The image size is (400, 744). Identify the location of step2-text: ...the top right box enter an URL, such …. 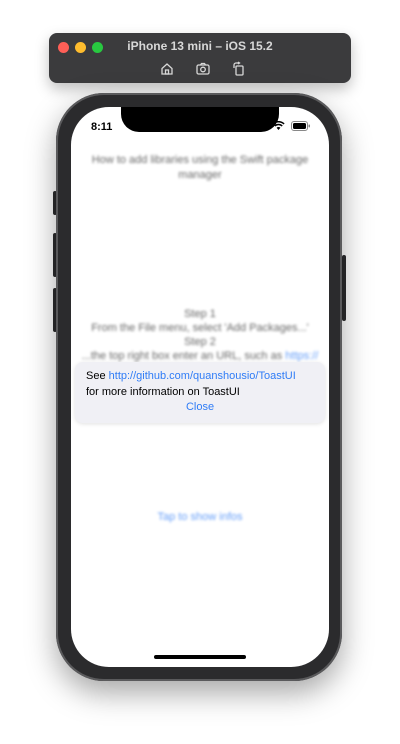
(182, 356).